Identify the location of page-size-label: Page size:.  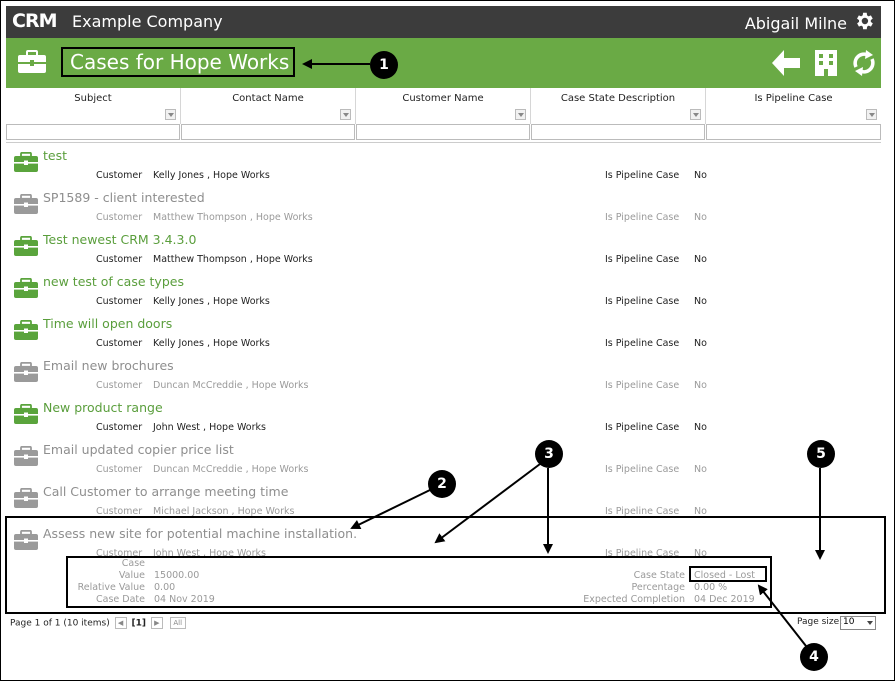
(820, 622).